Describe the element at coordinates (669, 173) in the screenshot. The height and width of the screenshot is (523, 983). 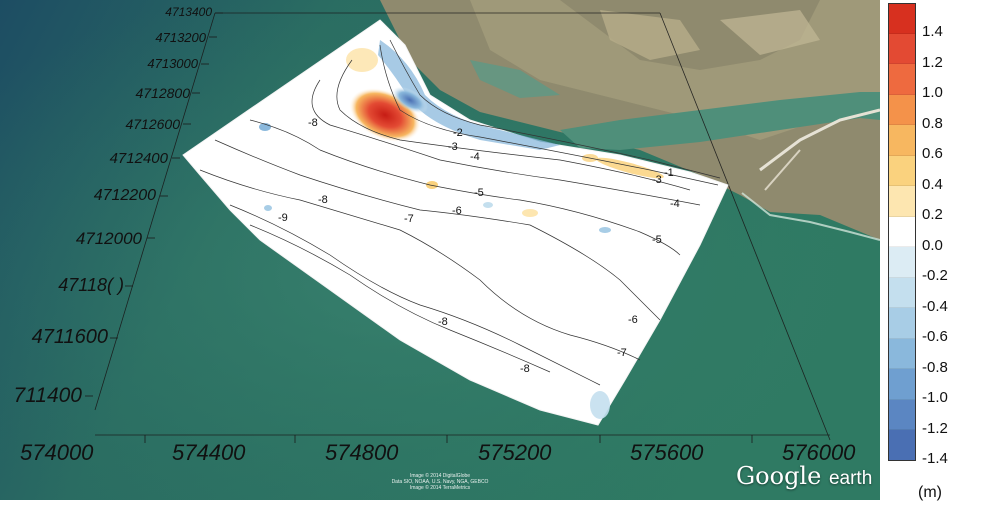
I see `contour-label: -1` at that location.